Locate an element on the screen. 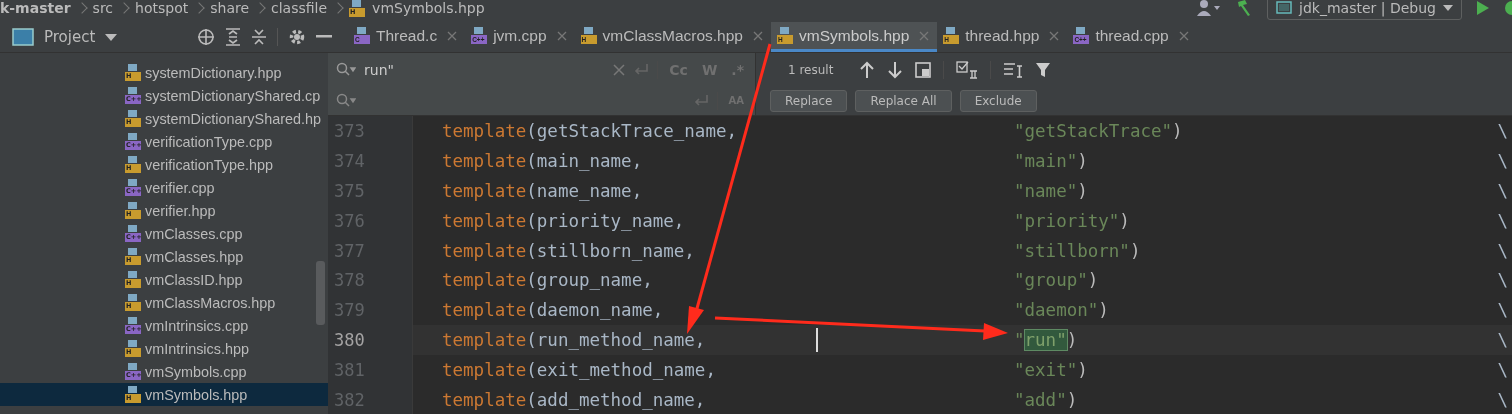 This screenshot has width=1512, height=414. tab-label: thread.hpp is located at coordinates (1002, 35).